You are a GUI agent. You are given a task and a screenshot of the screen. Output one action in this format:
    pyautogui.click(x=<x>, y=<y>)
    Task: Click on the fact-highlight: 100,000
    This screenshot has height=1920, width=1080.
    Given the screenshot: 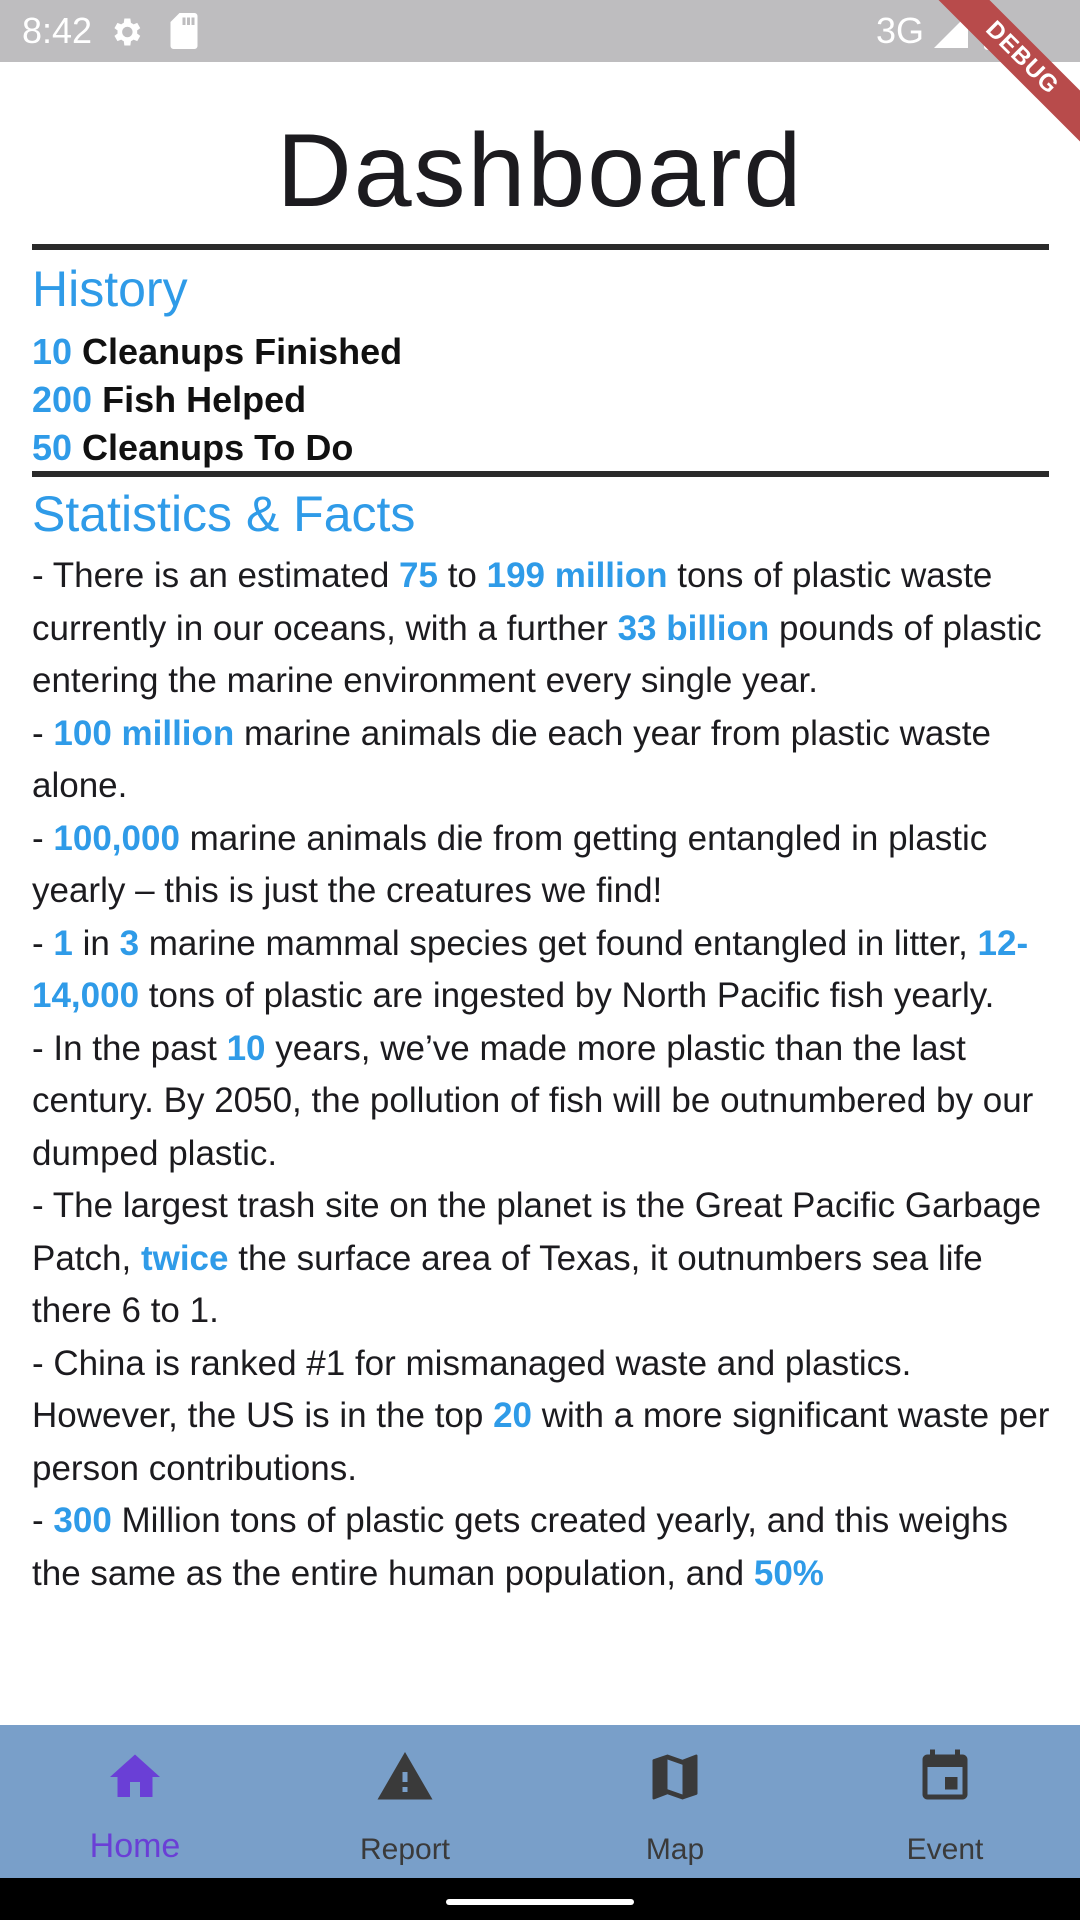 What is the action you would take?
    pyautogui.click(x=116, y=838)
    